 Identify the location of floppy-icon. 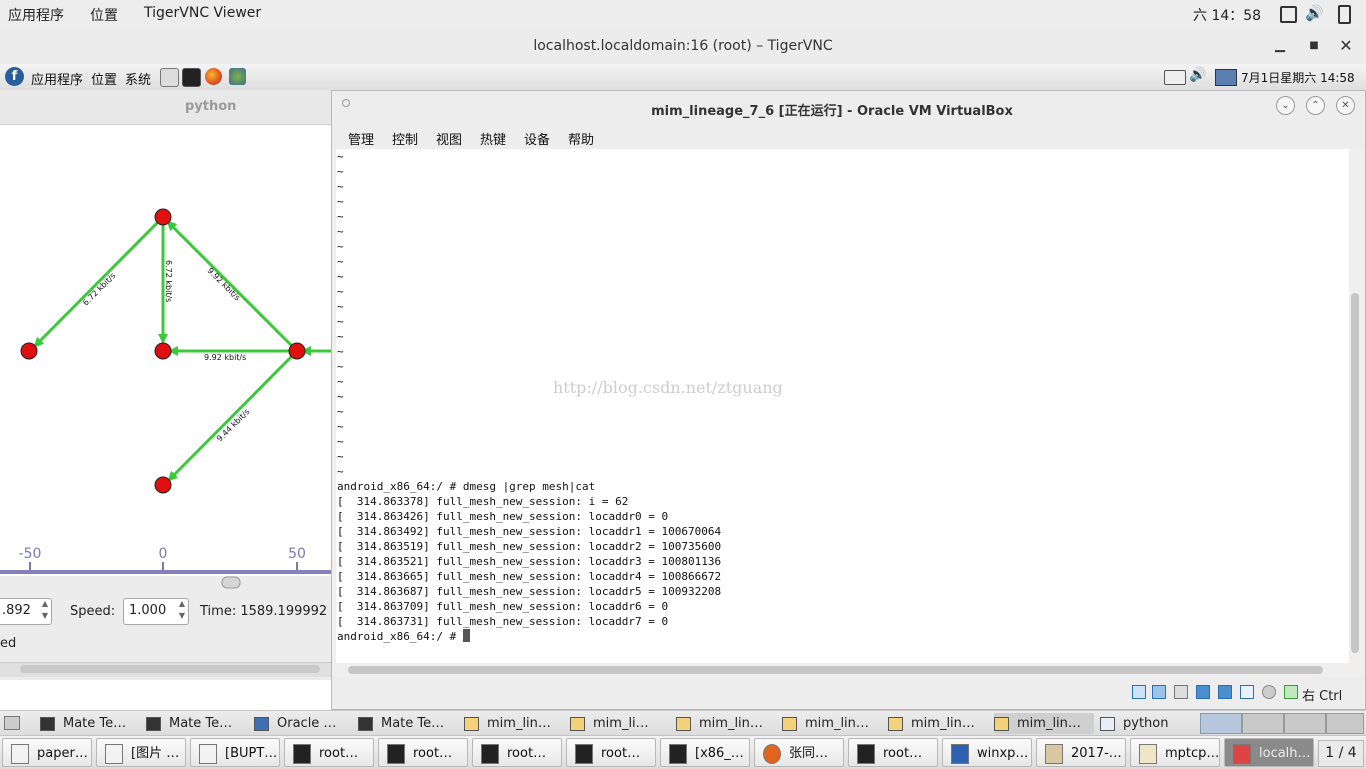
(1181, 692).